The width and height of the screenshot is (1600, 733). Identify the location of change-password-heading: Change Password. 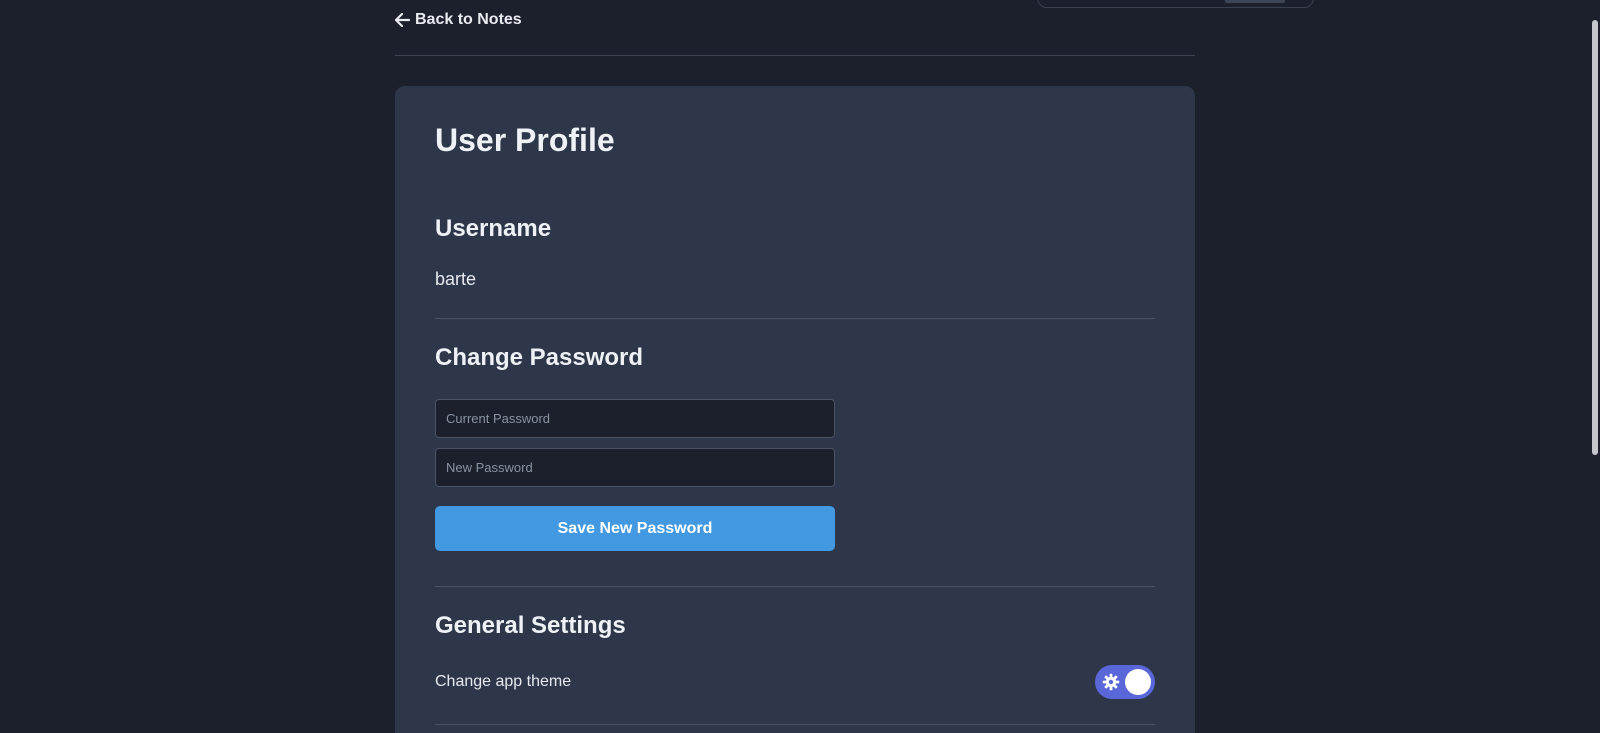
(539, 357).